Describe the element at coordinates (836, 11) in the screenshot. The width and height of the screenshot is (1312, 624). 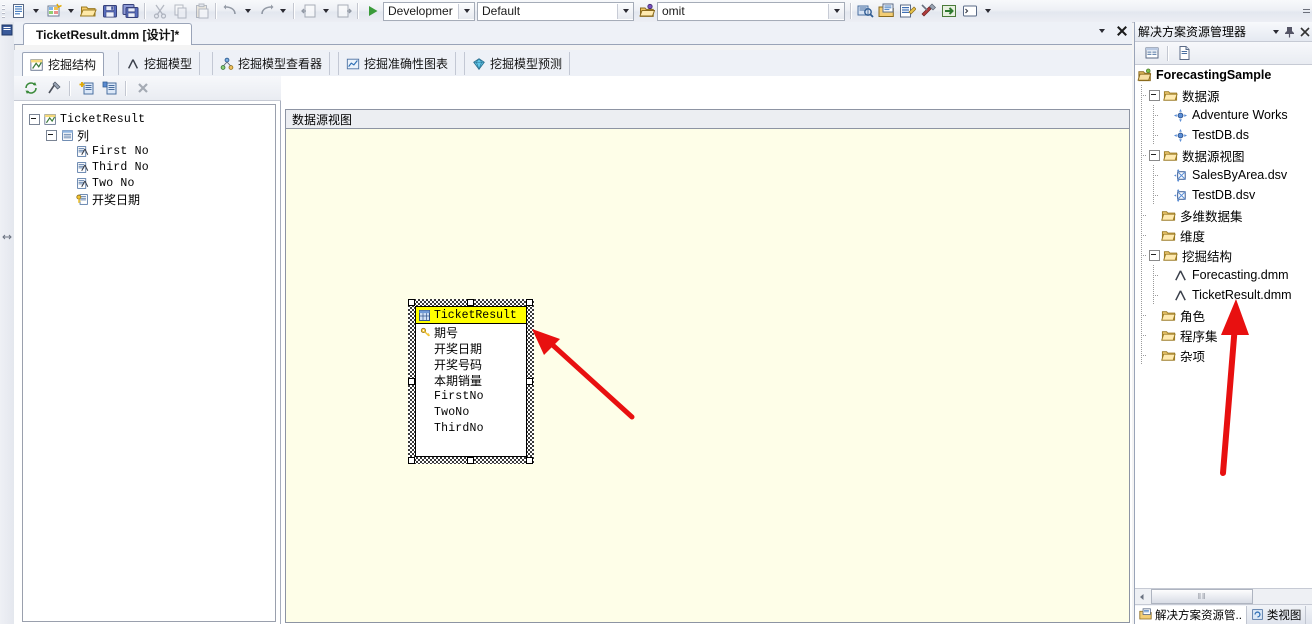
I see `deployment-target-arrow` at that location.